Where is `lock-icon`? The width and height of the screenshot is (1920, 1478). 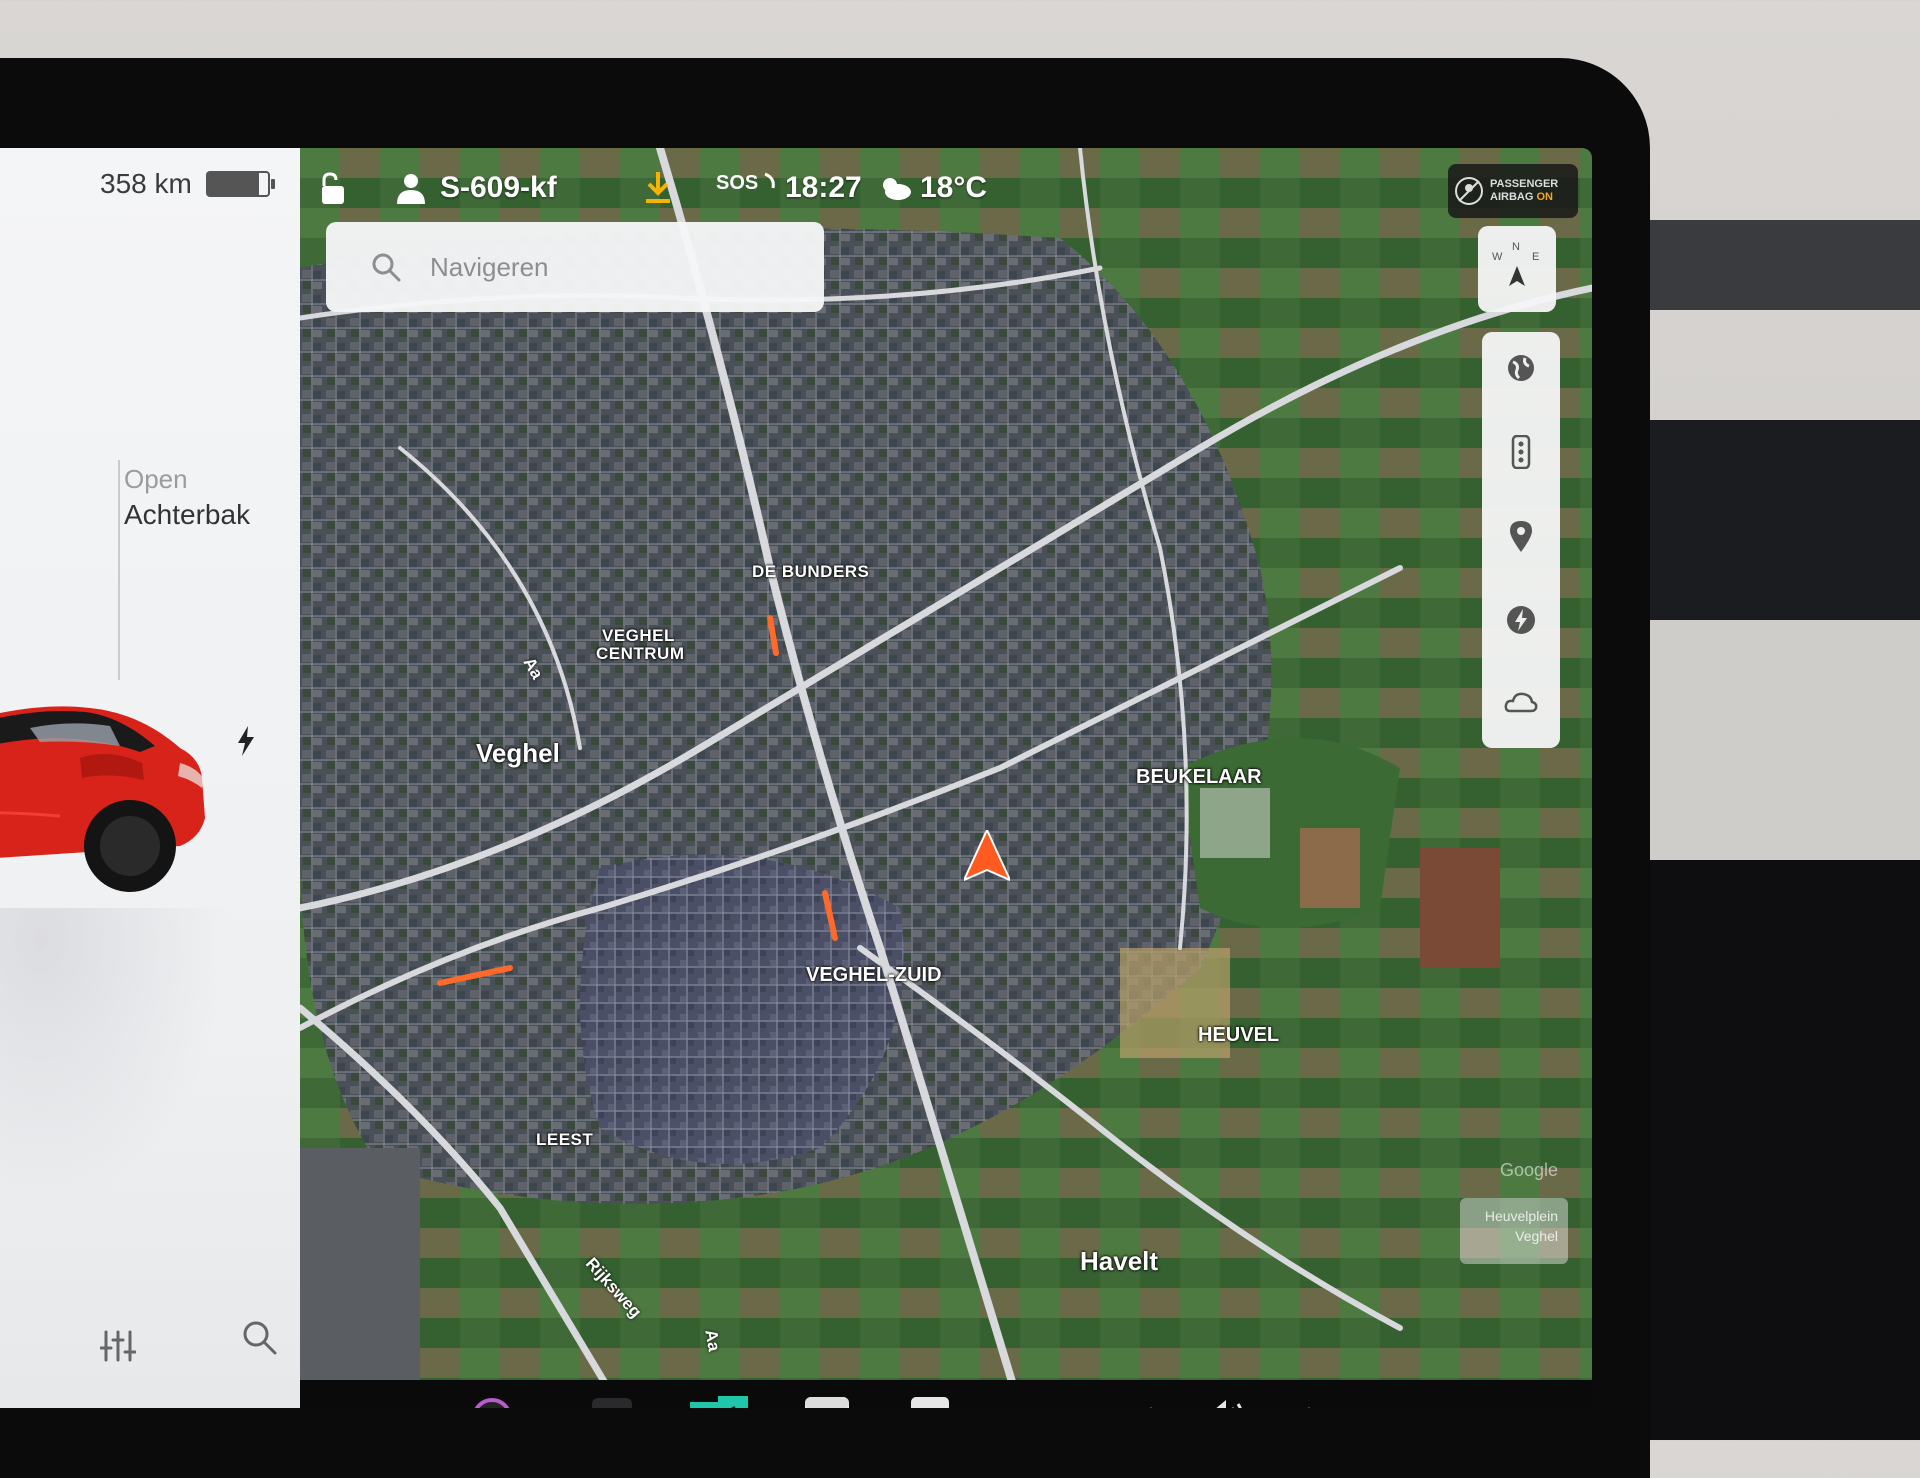
lock-icon is located at coordinates (333, 191).